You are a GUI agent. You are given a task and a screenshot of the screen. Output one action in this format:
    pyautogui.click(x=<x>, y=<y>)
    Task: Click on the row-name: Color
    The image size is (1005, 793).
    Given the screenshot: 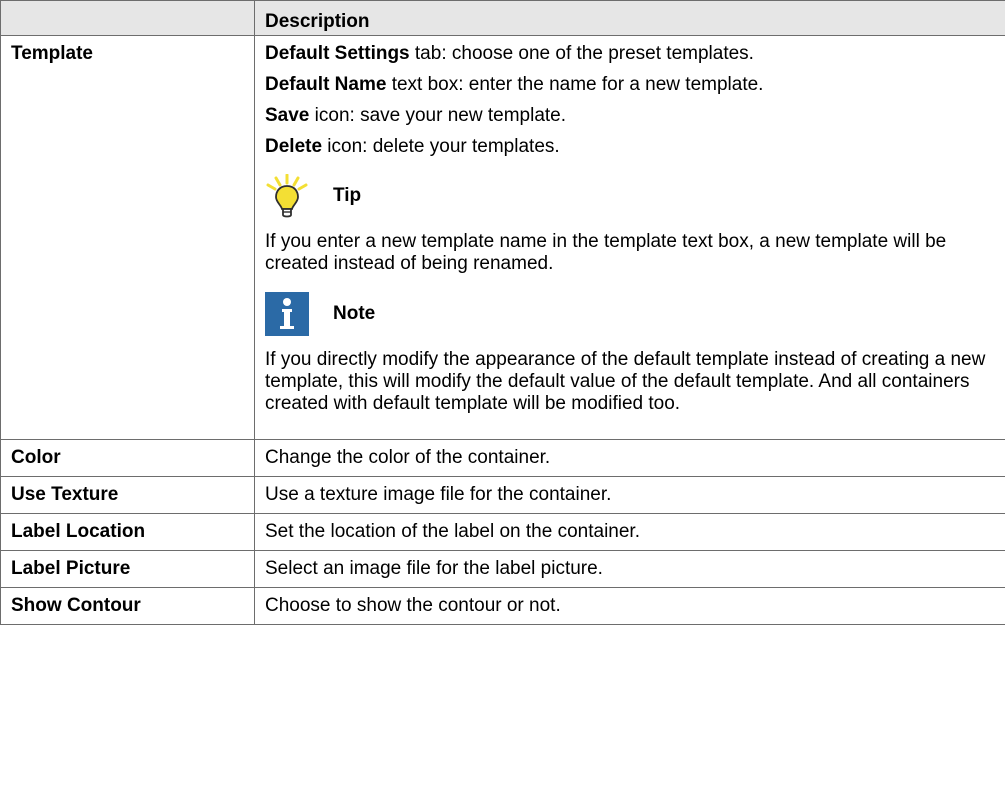 What is the action you would take?
    pyautogui.click(x=127, y=458)
    